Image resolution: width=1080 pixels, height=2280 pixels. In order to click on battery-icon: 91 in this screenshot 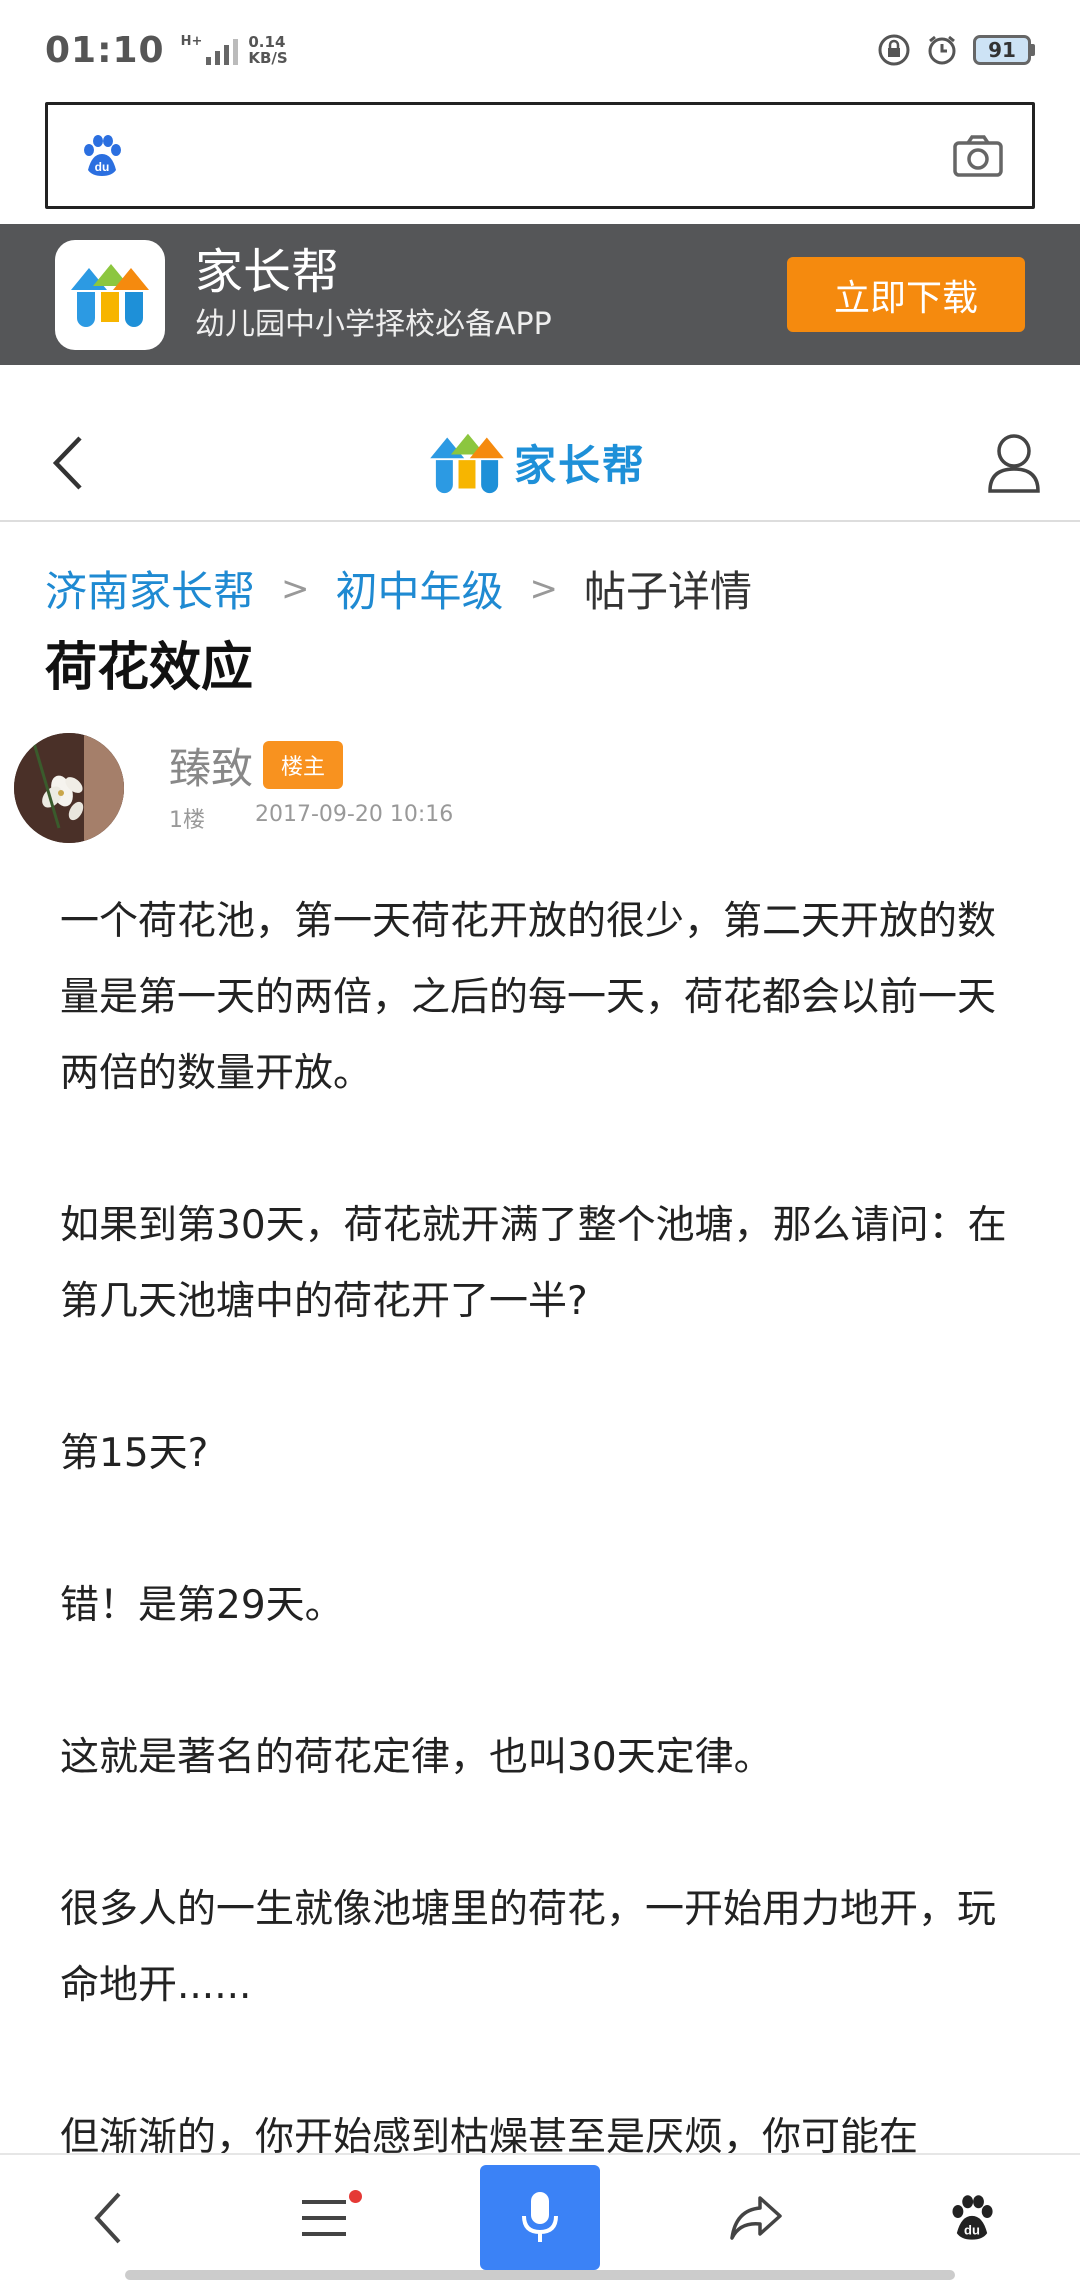, I will do `click(1004, 50)`.